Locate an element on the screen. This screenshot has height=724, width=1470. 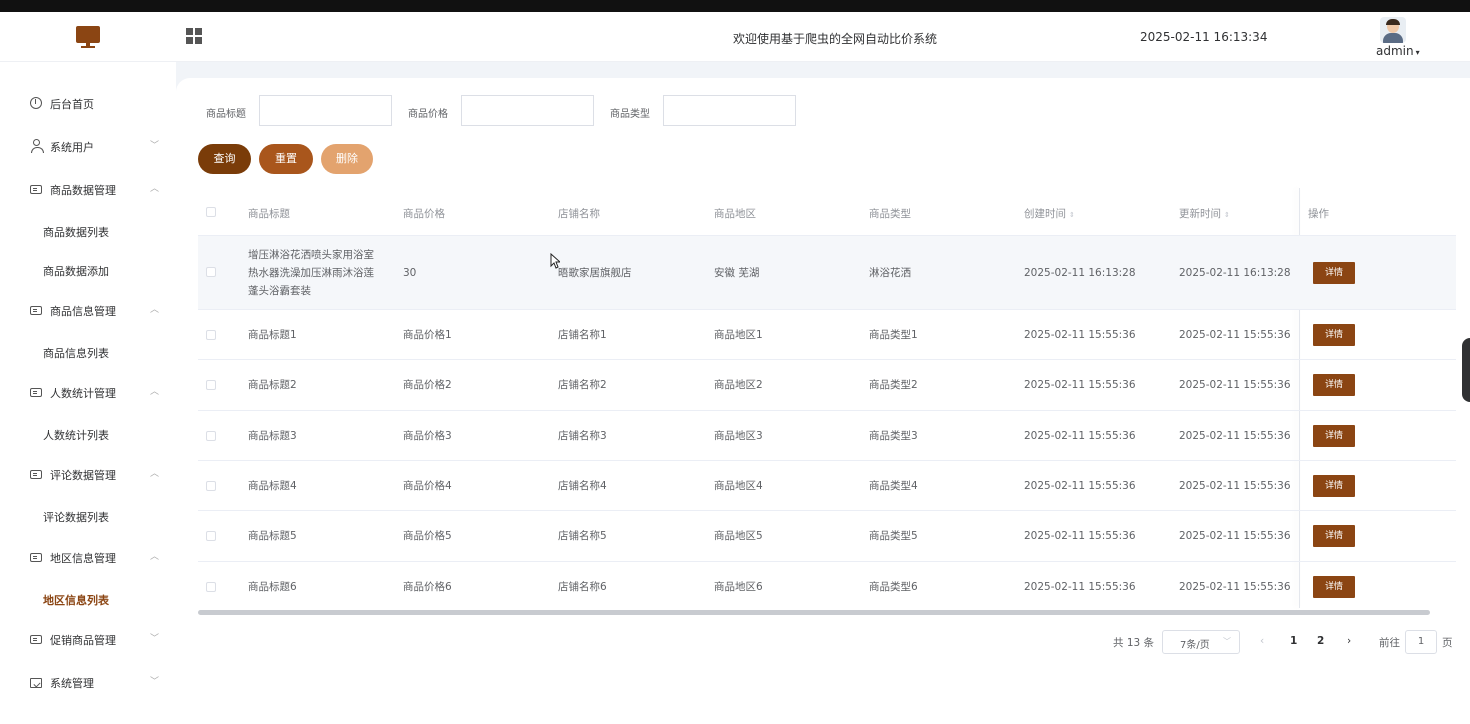
sidebar-item-system-admin: 系统管理 ﹀ is located at coordinates (88, 682).